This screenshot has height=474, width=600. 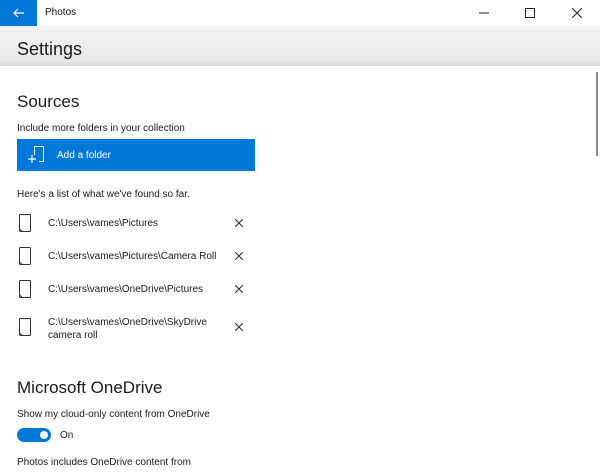 What do you see at coordinates (67, 435) in the screenshot?
I see `toggle-state-label: On` at bounding box center [67, 435].